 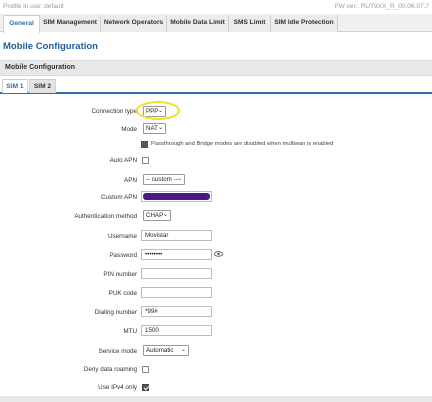 I want to click on eye-icon, so click(x=218, y=254).